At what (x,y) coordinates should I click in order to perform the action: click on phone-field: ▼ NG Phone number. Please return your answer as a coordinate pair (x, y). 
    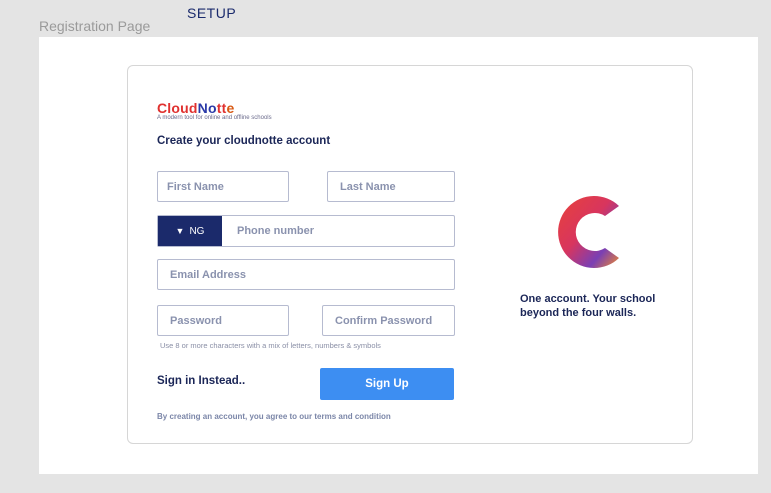
    Looking at the image, I should click on (306, 231).